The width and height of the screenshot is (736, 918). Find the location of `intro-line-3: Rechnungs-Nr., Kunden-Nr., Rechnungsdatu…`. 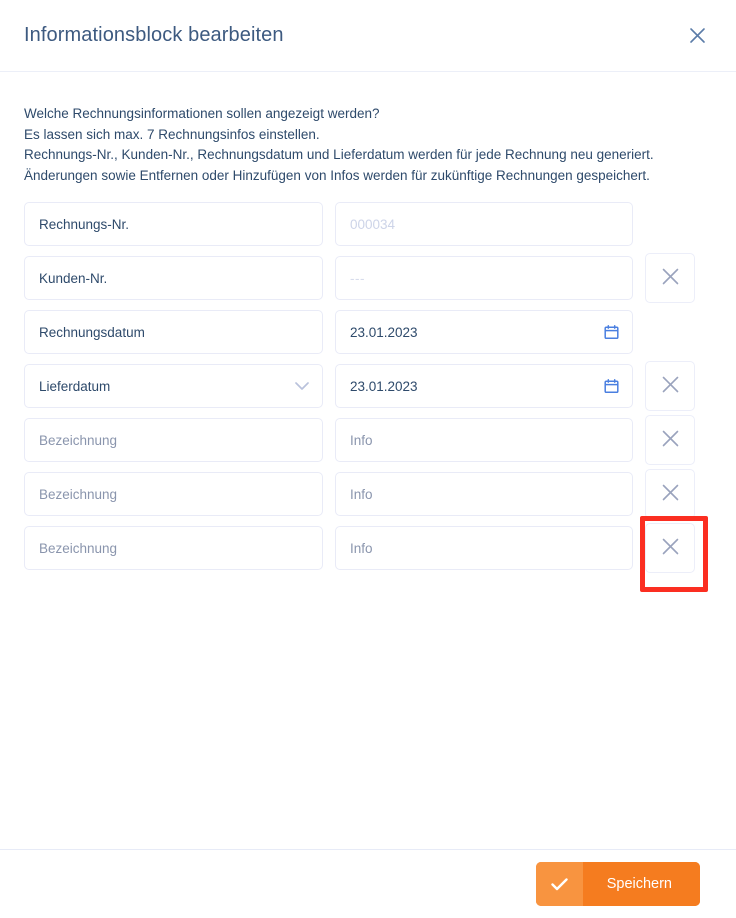

intro-line-3: Rechnungs-Nr., Kunden-Nr., Rechnungsdatu… is located at coordinates (339, 154).